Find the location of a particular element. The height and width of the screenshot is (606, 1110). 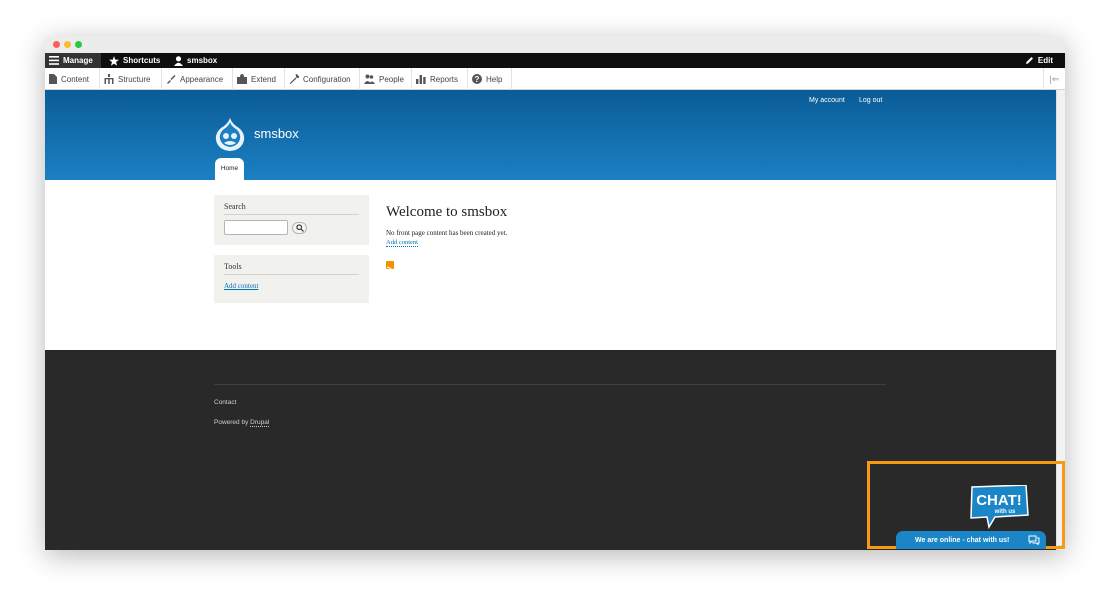

tab-home: Home is located at coordinates (229, 169).